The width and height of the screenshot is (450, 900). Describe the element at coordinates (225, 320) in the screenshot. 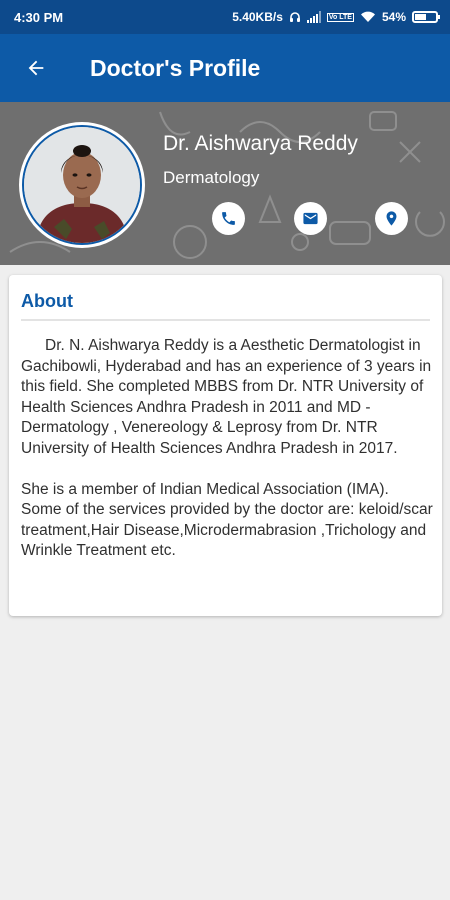

I see `about-divider` at that location.